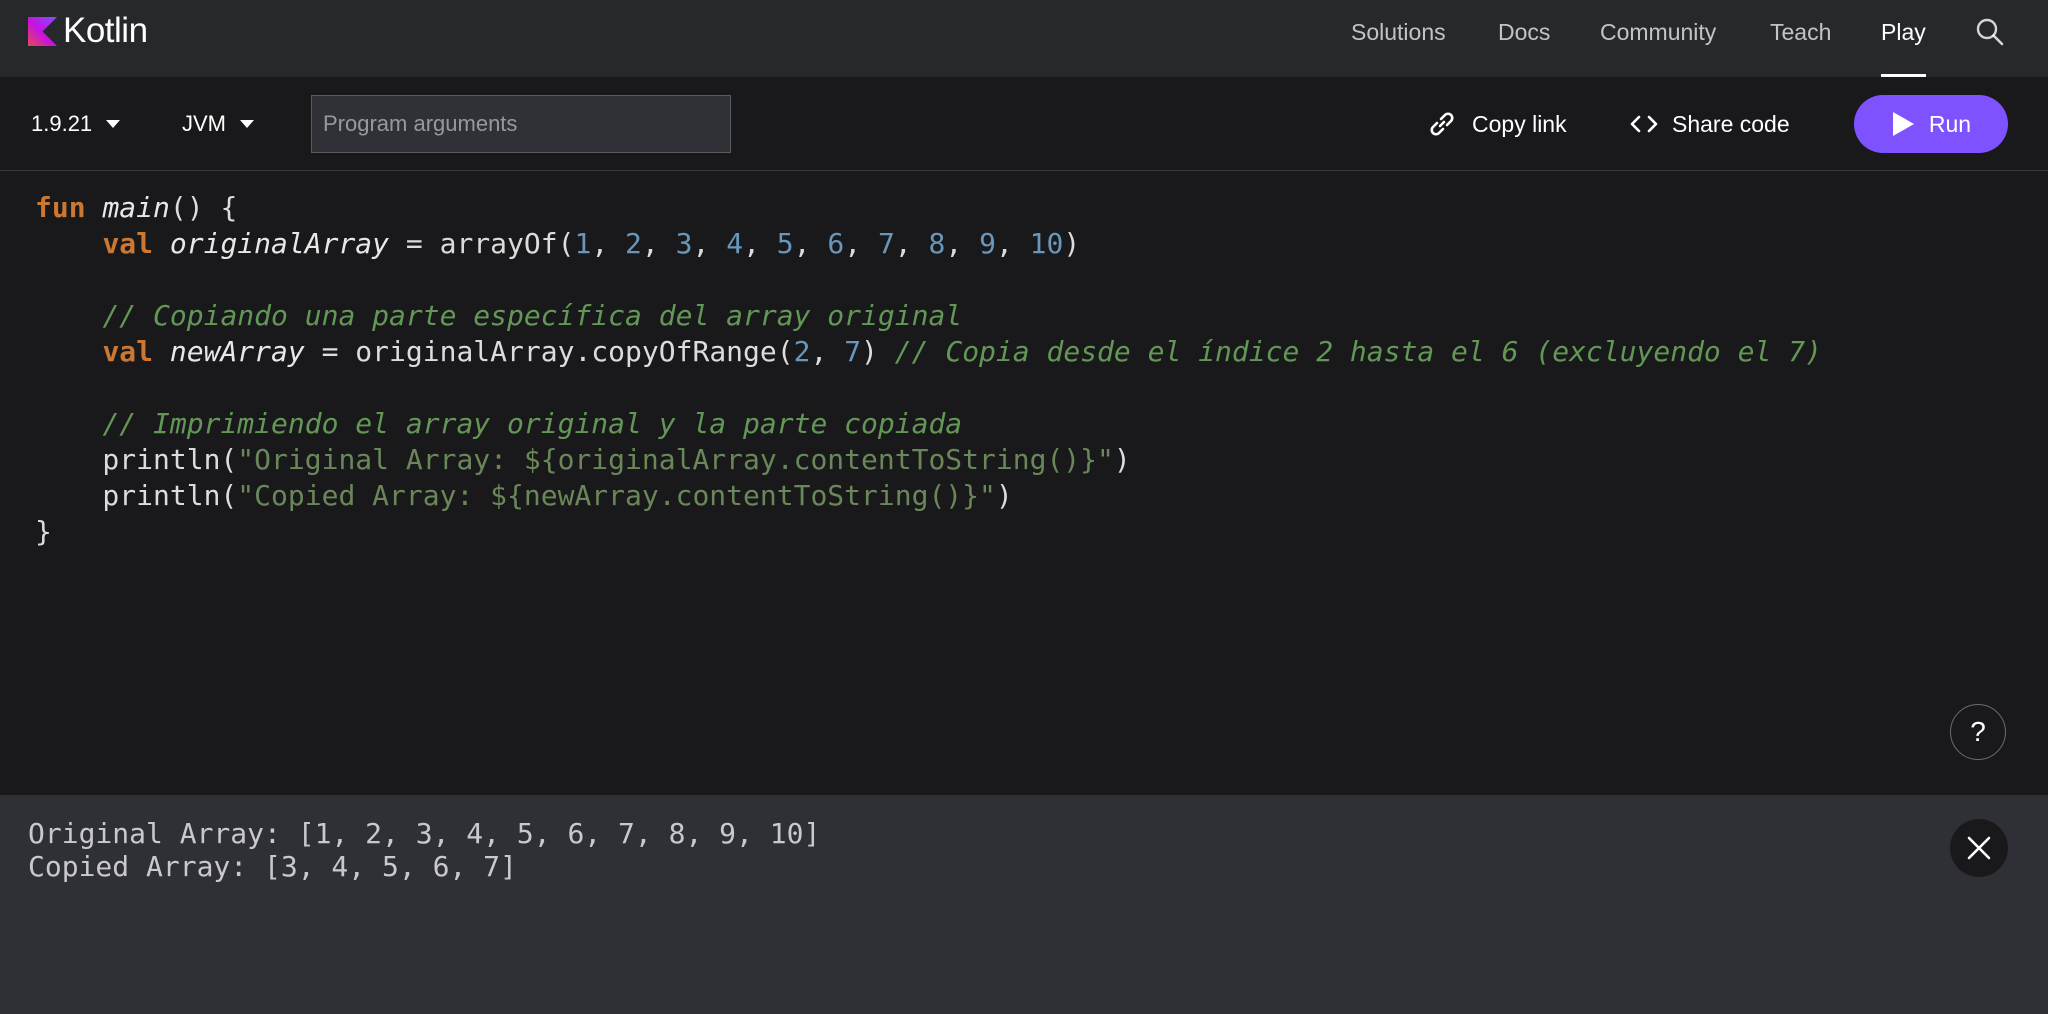 This screenshot has width=2048, height=1014. What do you see at coordinates (684, 243) in the screenshot?
I see `code-token: 3` at bounding box center [684, 243].